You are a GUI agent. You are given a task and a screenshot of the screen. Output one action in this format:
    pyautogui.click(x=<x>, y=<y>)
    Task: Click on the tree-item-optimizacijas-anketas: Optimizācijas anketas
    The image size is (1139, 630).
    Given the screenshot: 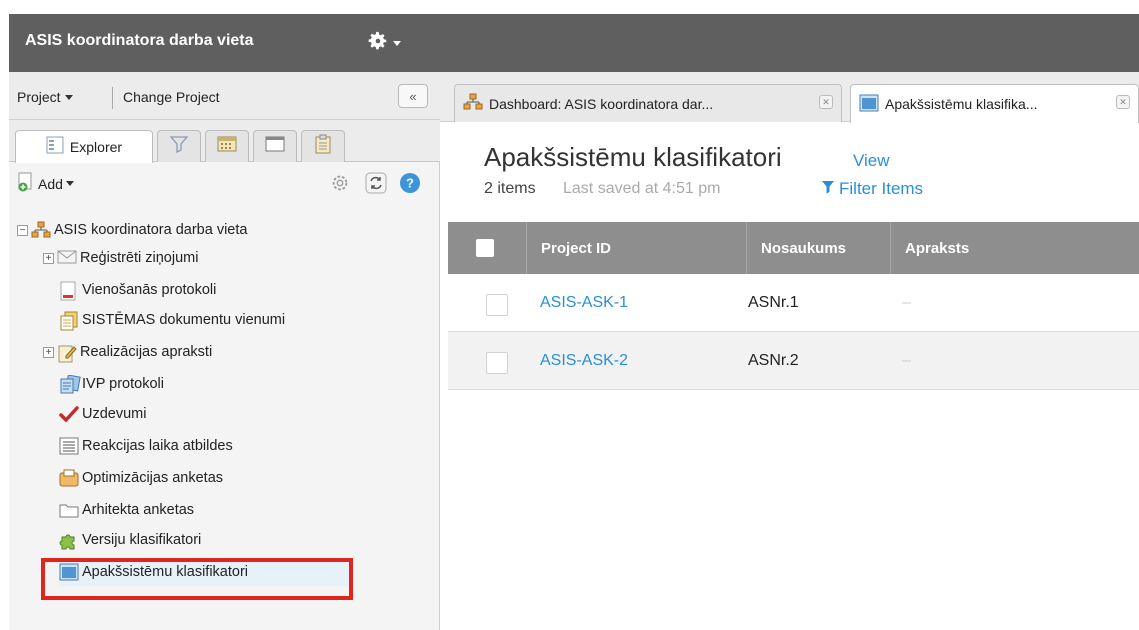 What is the action you would take?
    pyautogui.click(x=141, y=478)
    